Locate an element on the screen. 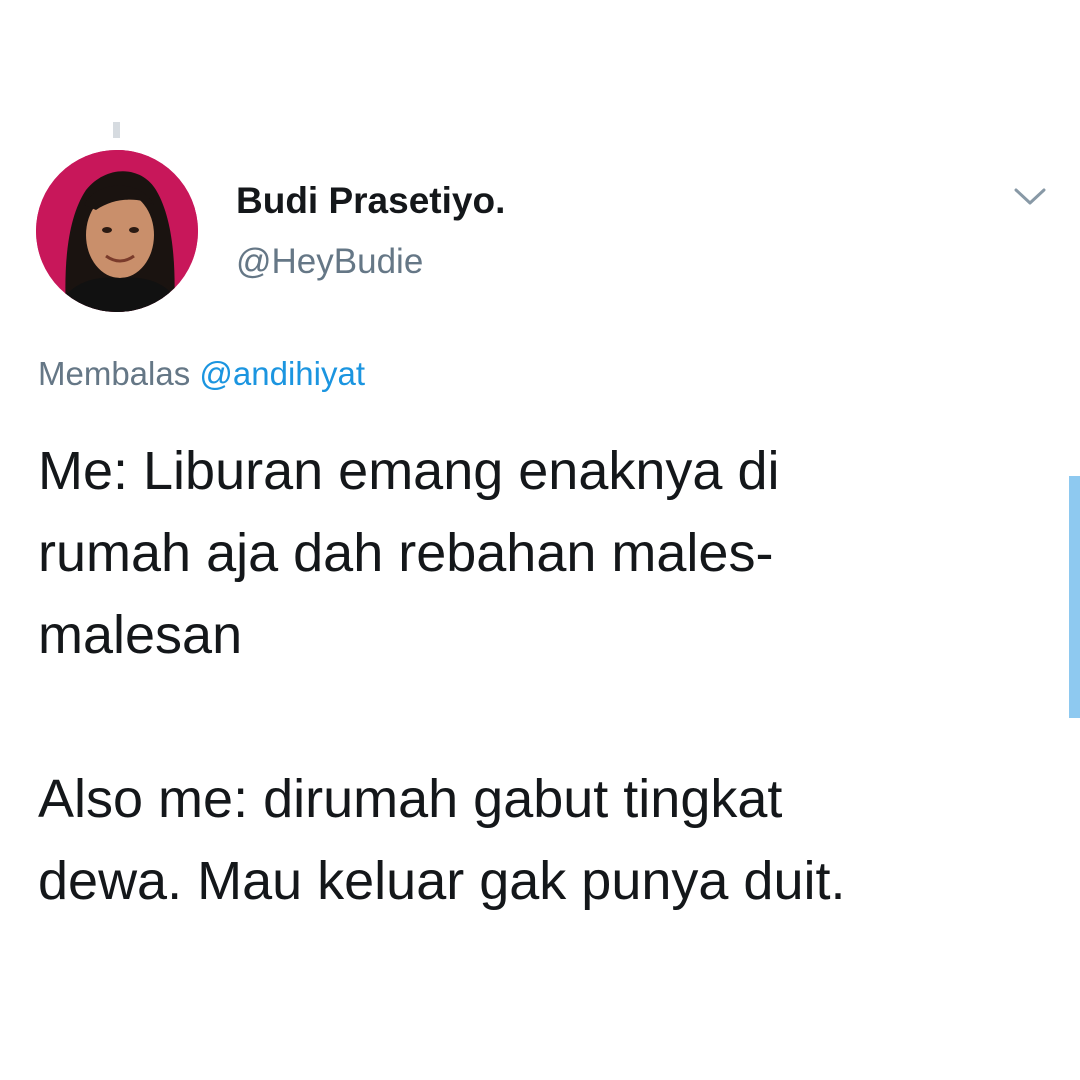 The image size is (1080, 1080). display-name: Budi Prasetiyo. is located at coordinates (370, 201).